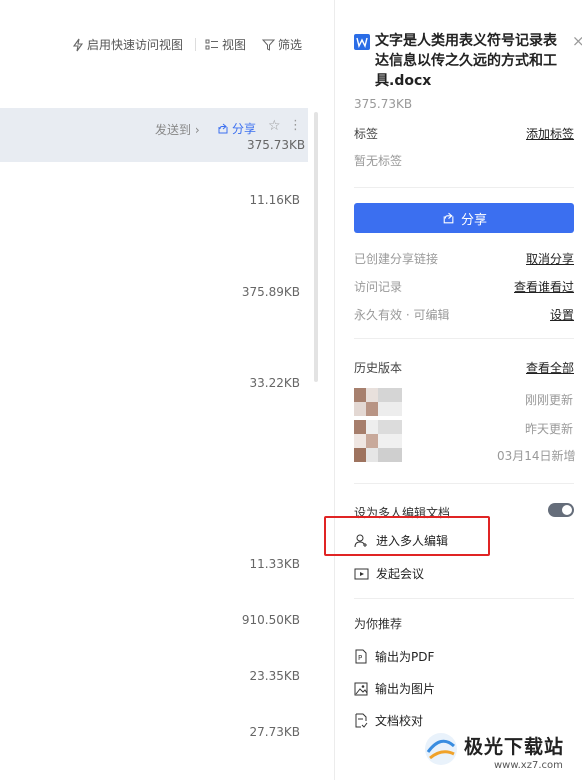 This screenshot has height=780, width=582. I want to click on file-size: 375.73KB, so click(276, 145).